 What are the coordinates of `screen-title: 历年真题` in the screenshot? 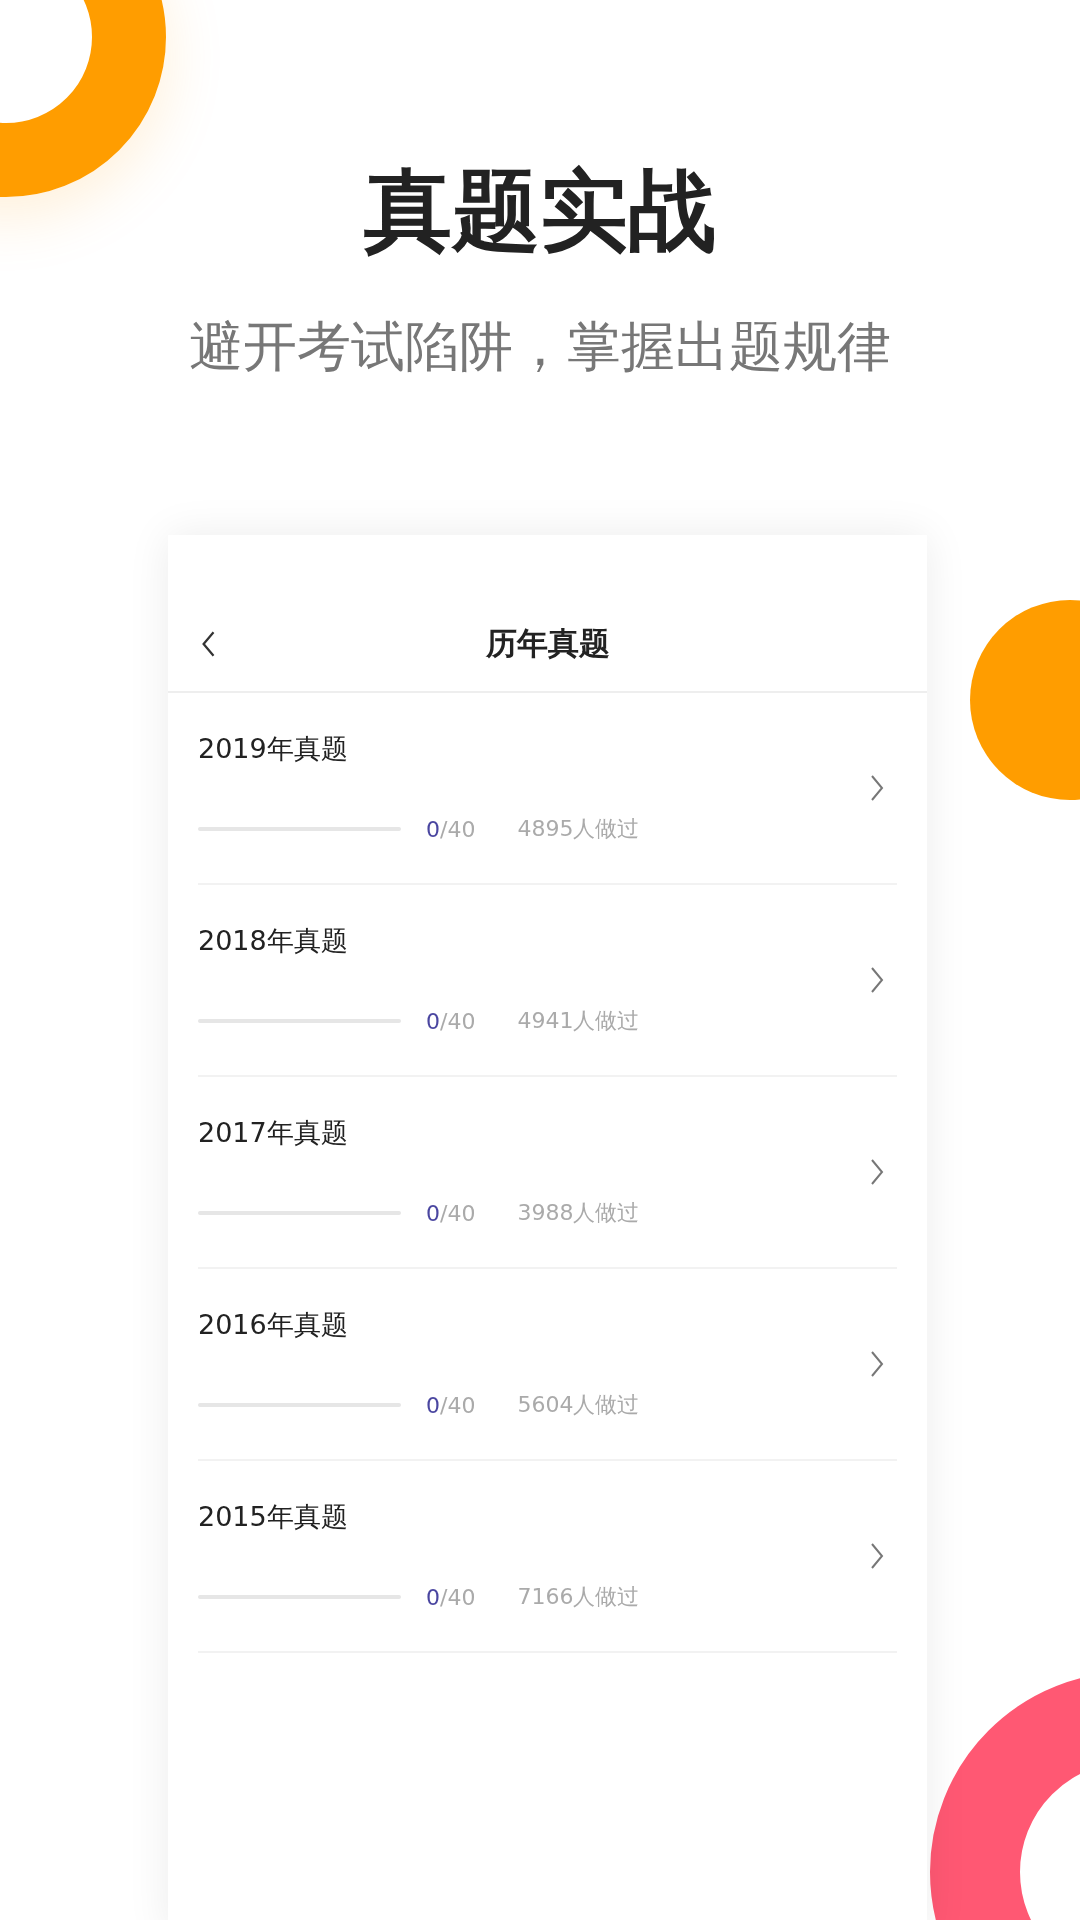 It's located at (547, 643).